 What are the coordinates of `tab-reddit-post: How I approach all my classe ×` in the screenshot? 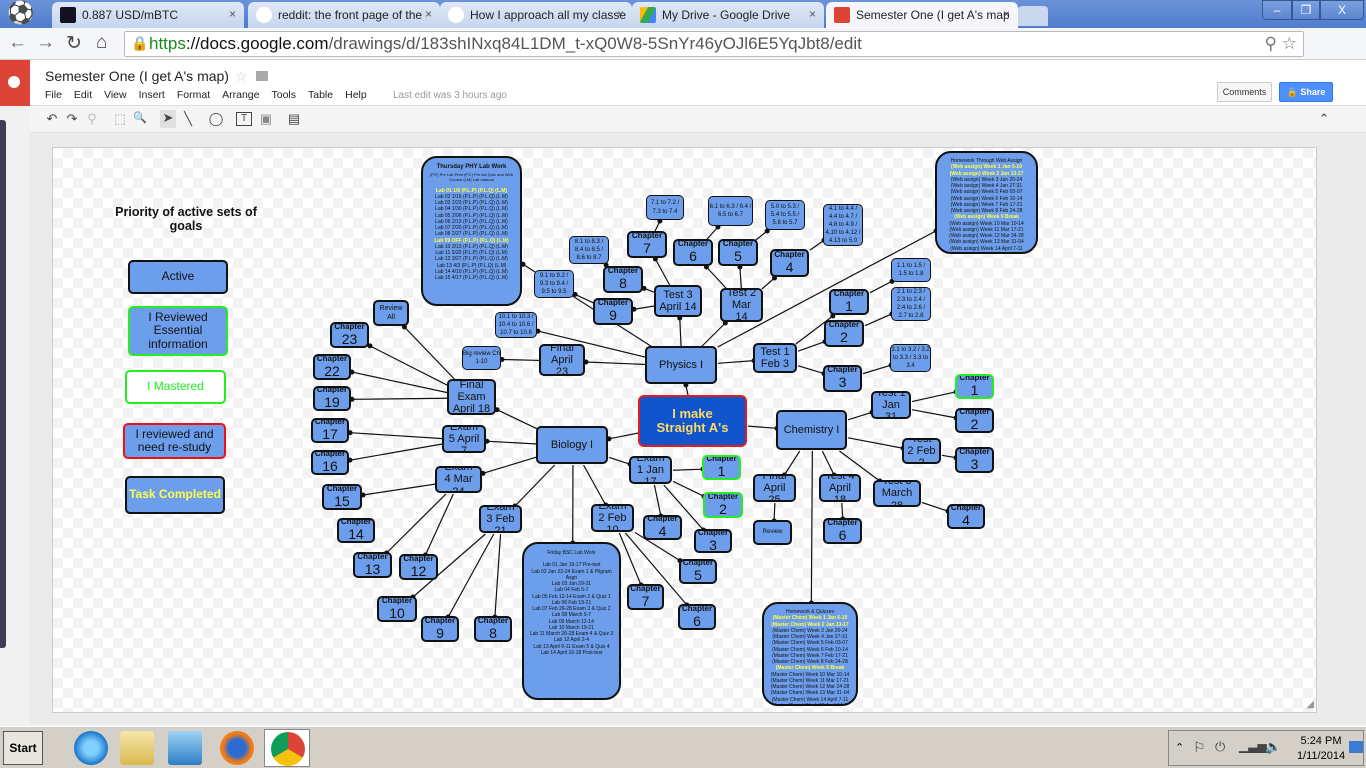 It's located at (536, 15).